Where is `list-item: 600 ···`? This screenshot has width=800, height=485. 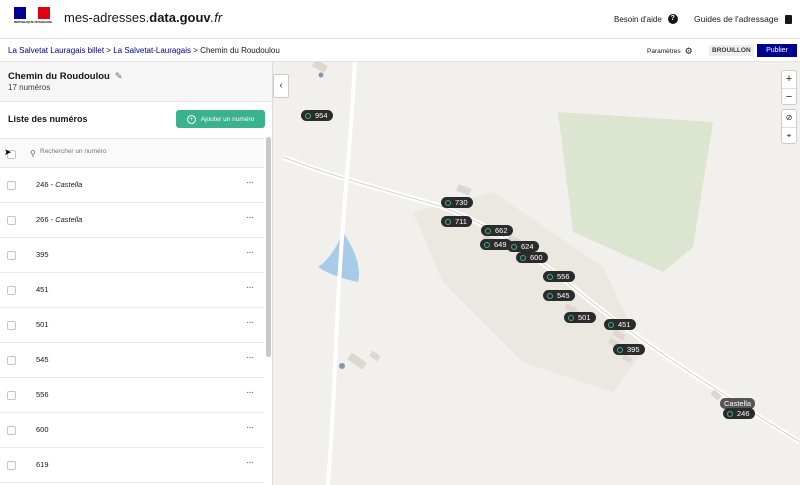
list-item: 600 ··· is located at coordinates (132, 430).